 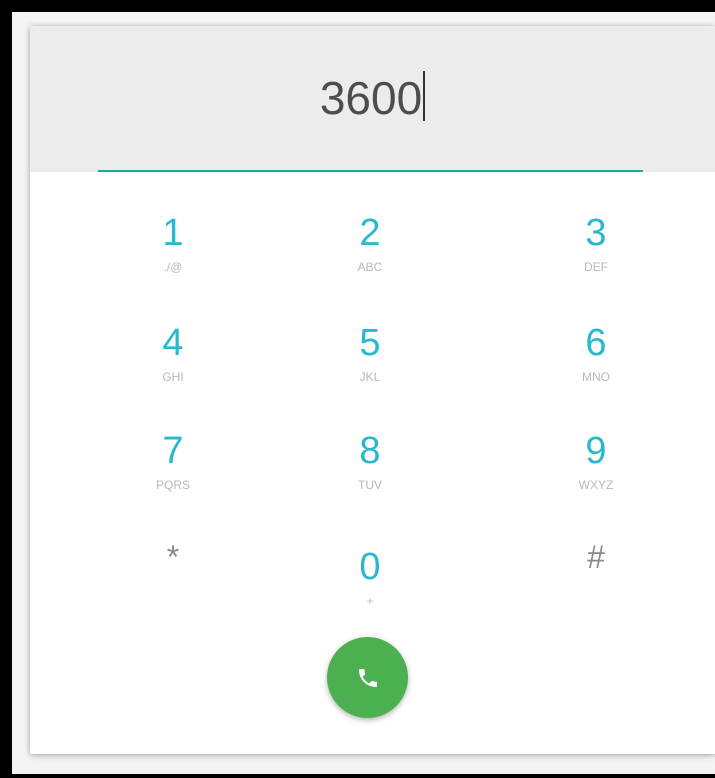 I want to click on key-digit: 8, so click(x=370, y=451).